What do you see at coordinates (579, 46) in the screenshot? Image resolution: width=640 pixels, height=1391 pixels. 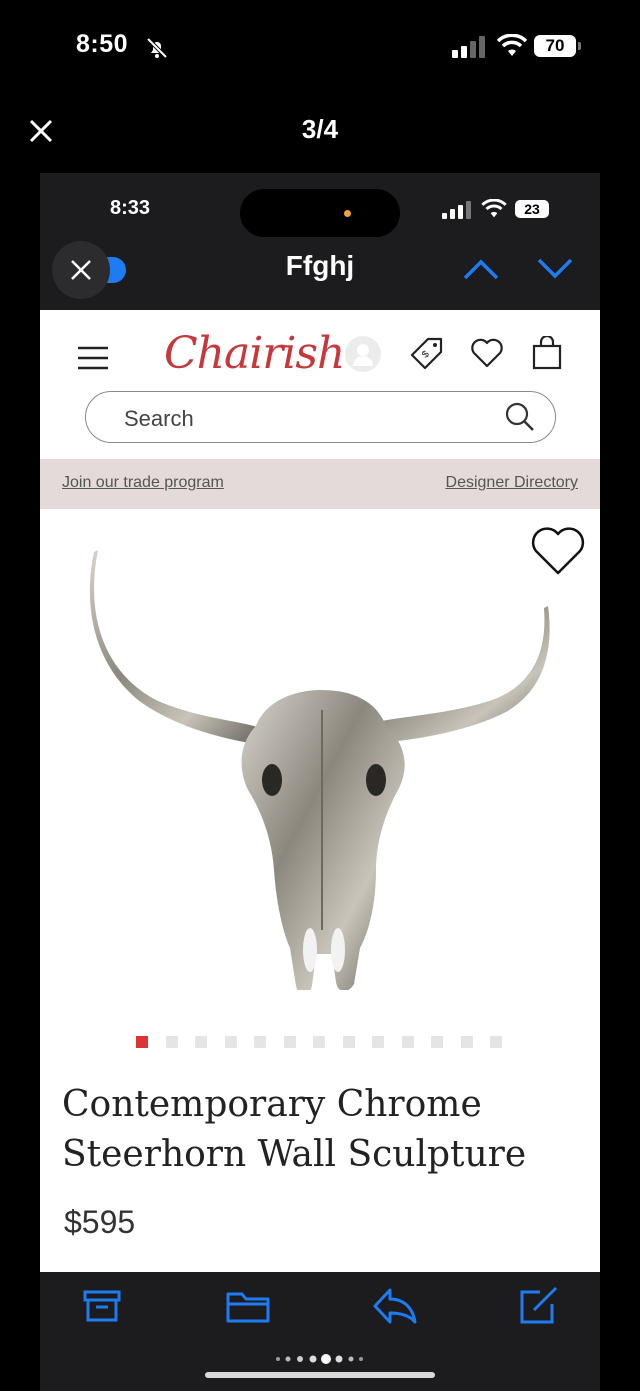 I see `battery-tip` at bounding box center [579, 46].